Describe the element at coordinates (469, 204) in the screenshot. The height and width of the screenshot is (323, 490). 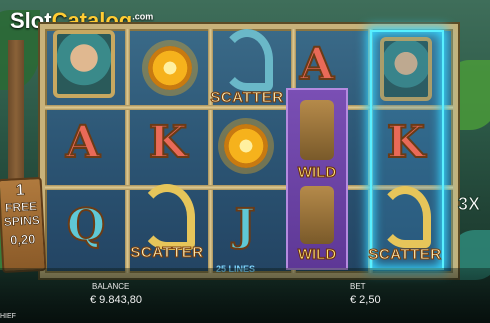
I see `multiplier-indicator: 3X` at that location.